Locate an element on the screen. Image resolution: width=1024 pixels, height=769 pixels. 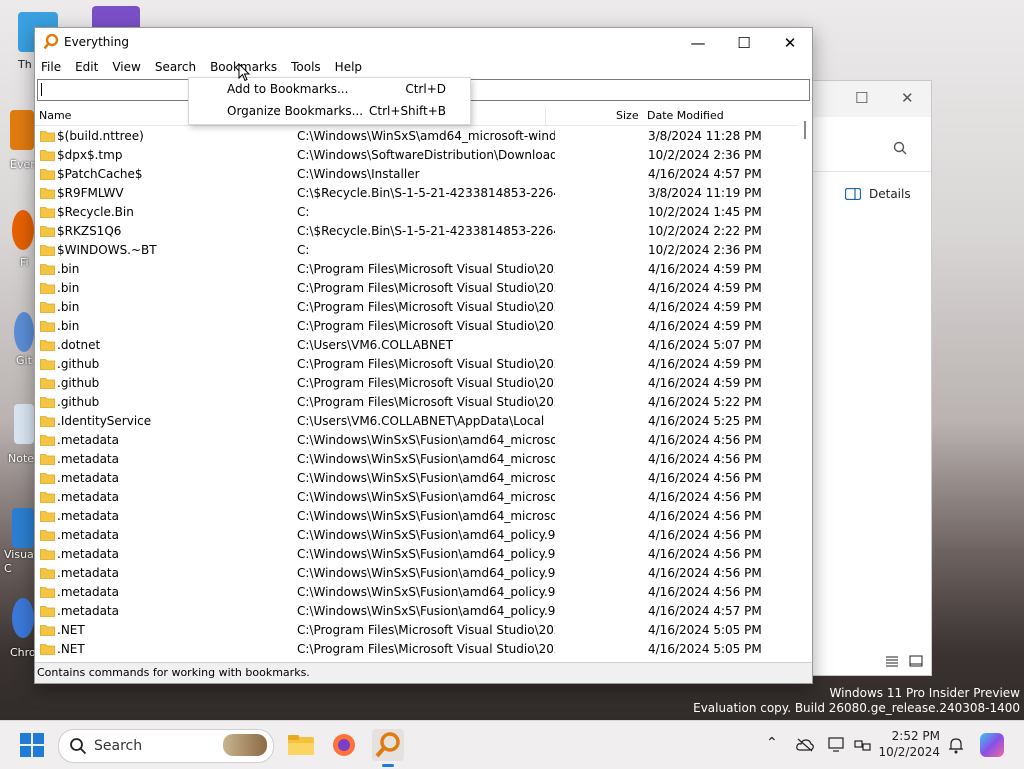
menu-item-shortcut: Ctrl+D is located at coordinates (425, 89).